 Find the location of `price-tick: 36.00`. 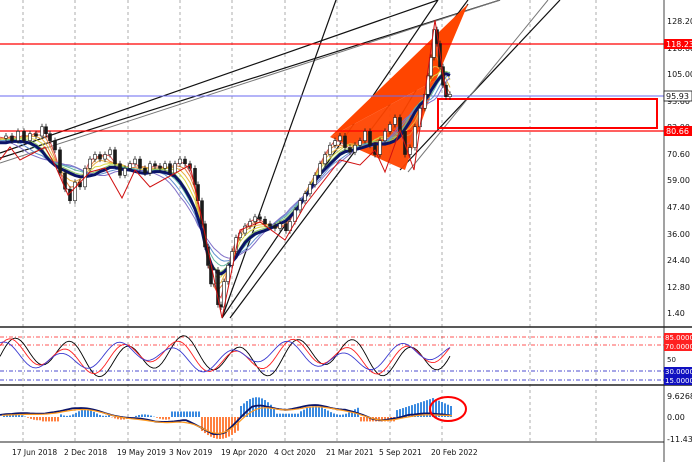

price-tick: 36.00 is located at coordinates (678, 234).